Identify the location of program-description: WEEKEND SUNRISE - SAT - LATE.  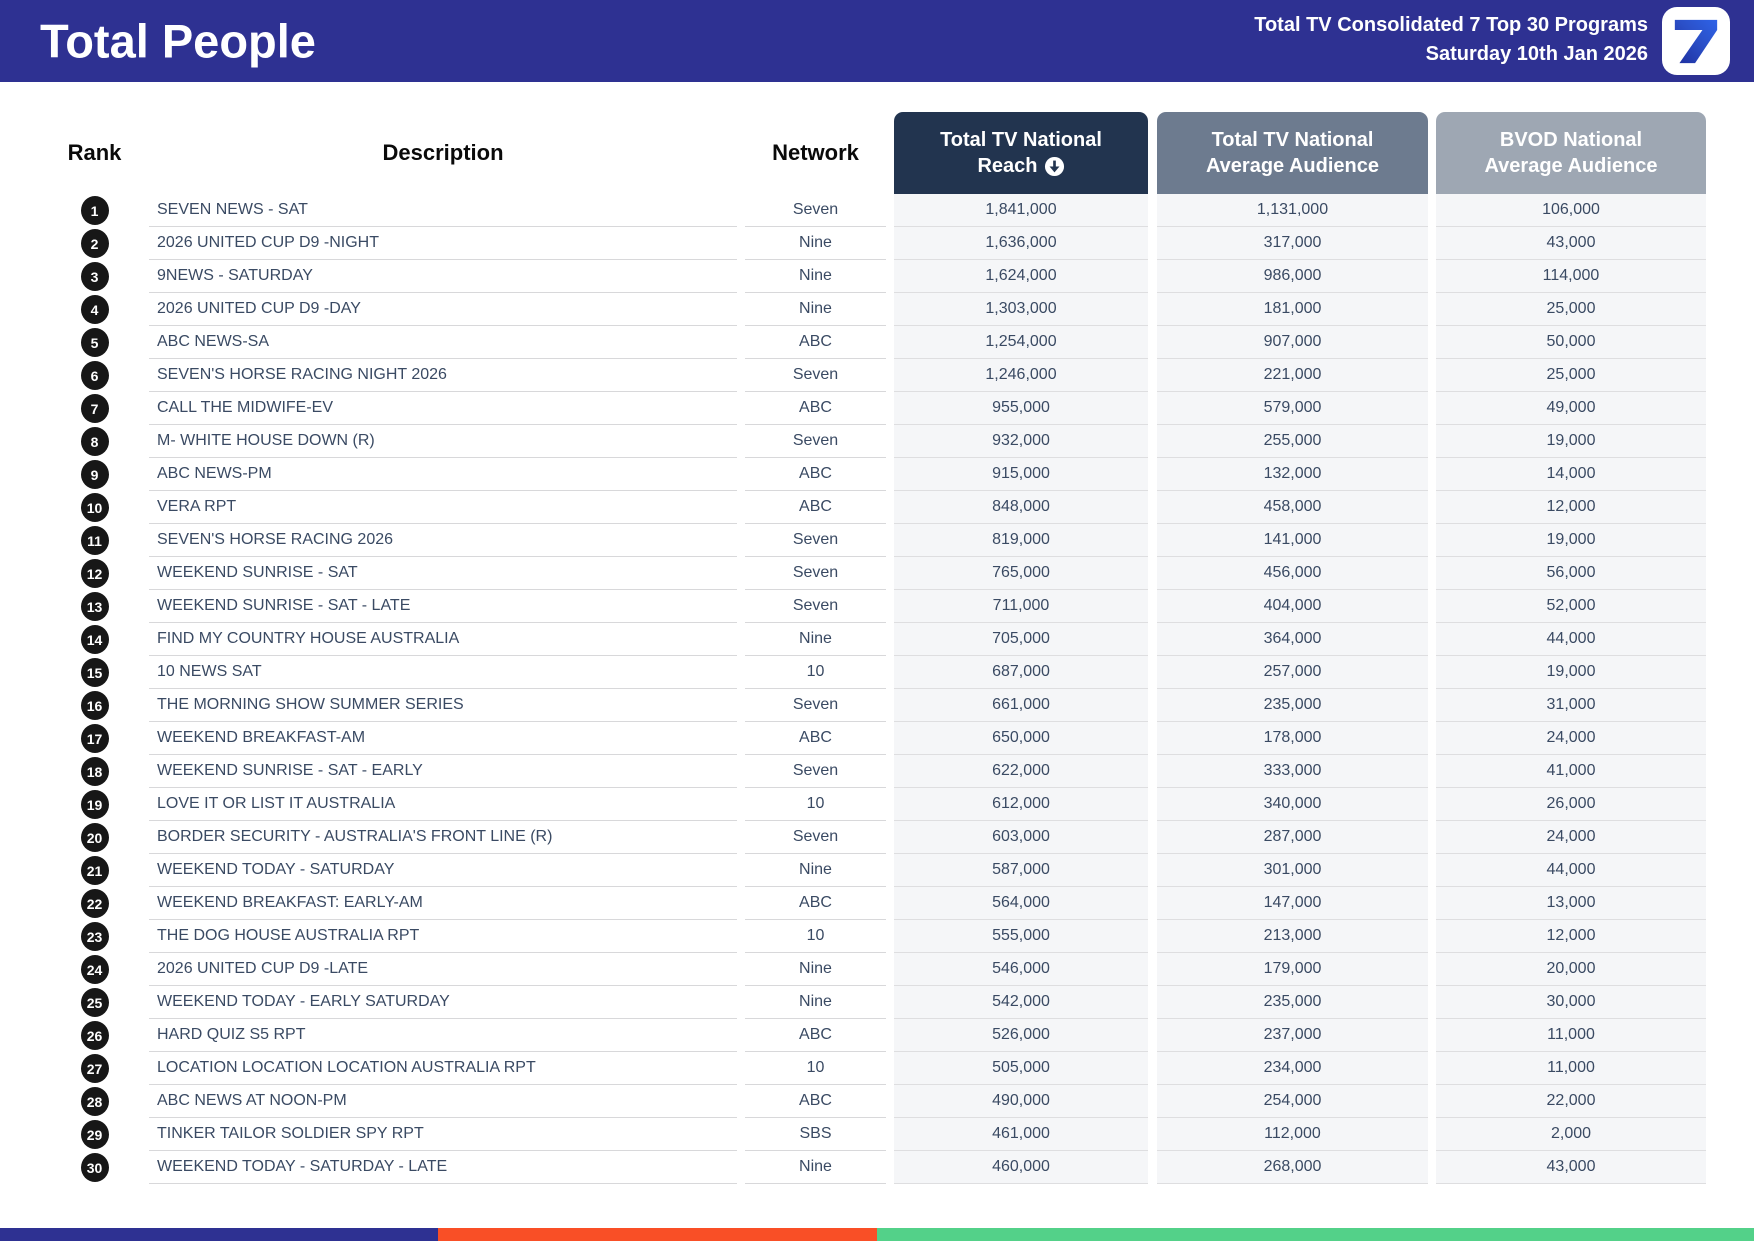
(443, 606).